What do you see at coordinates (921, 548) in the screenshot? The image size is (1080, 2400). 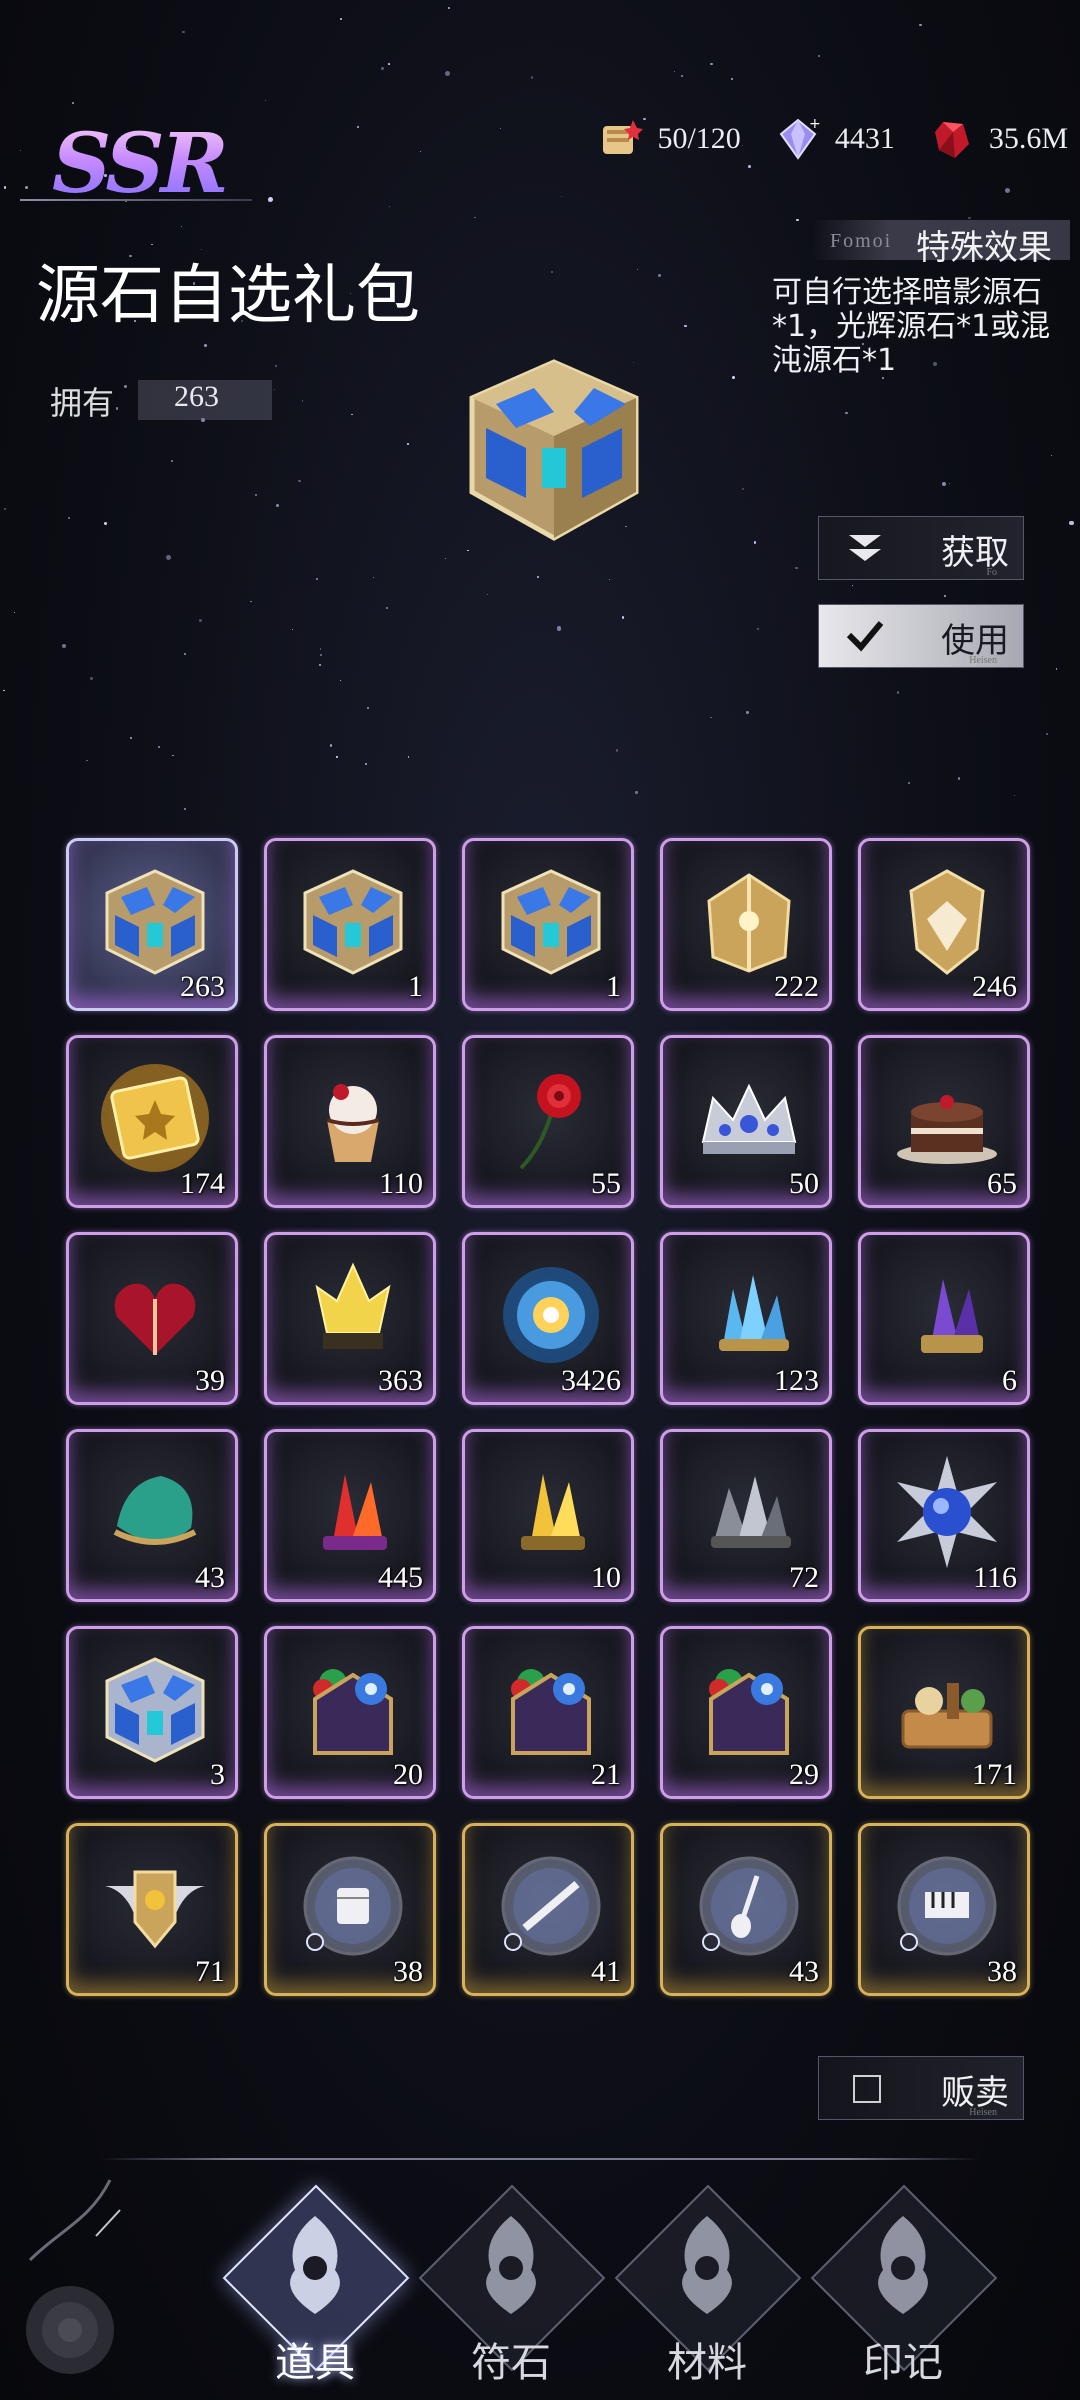 I see `get-button: 获取 Fo` at bounding box center [921, 548].